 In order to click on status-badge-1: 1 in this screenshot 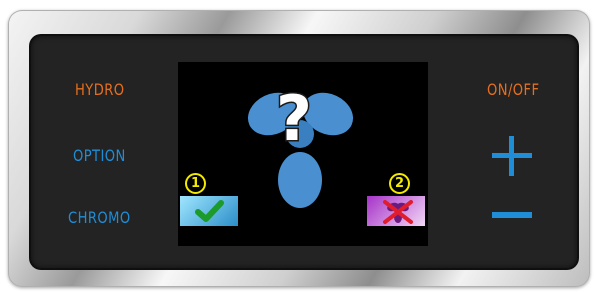, I will do `click(195, 183)`.